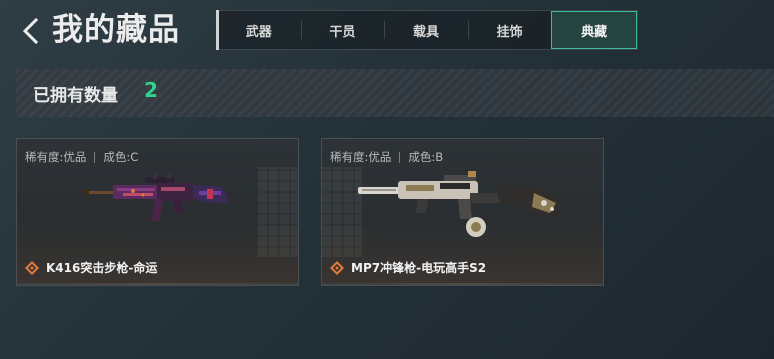  What do you see at coordinates (395, 93) in the screenshot?
I see `owned-count-bar: 已拥有数量 2` at bounding box center [395, 93].